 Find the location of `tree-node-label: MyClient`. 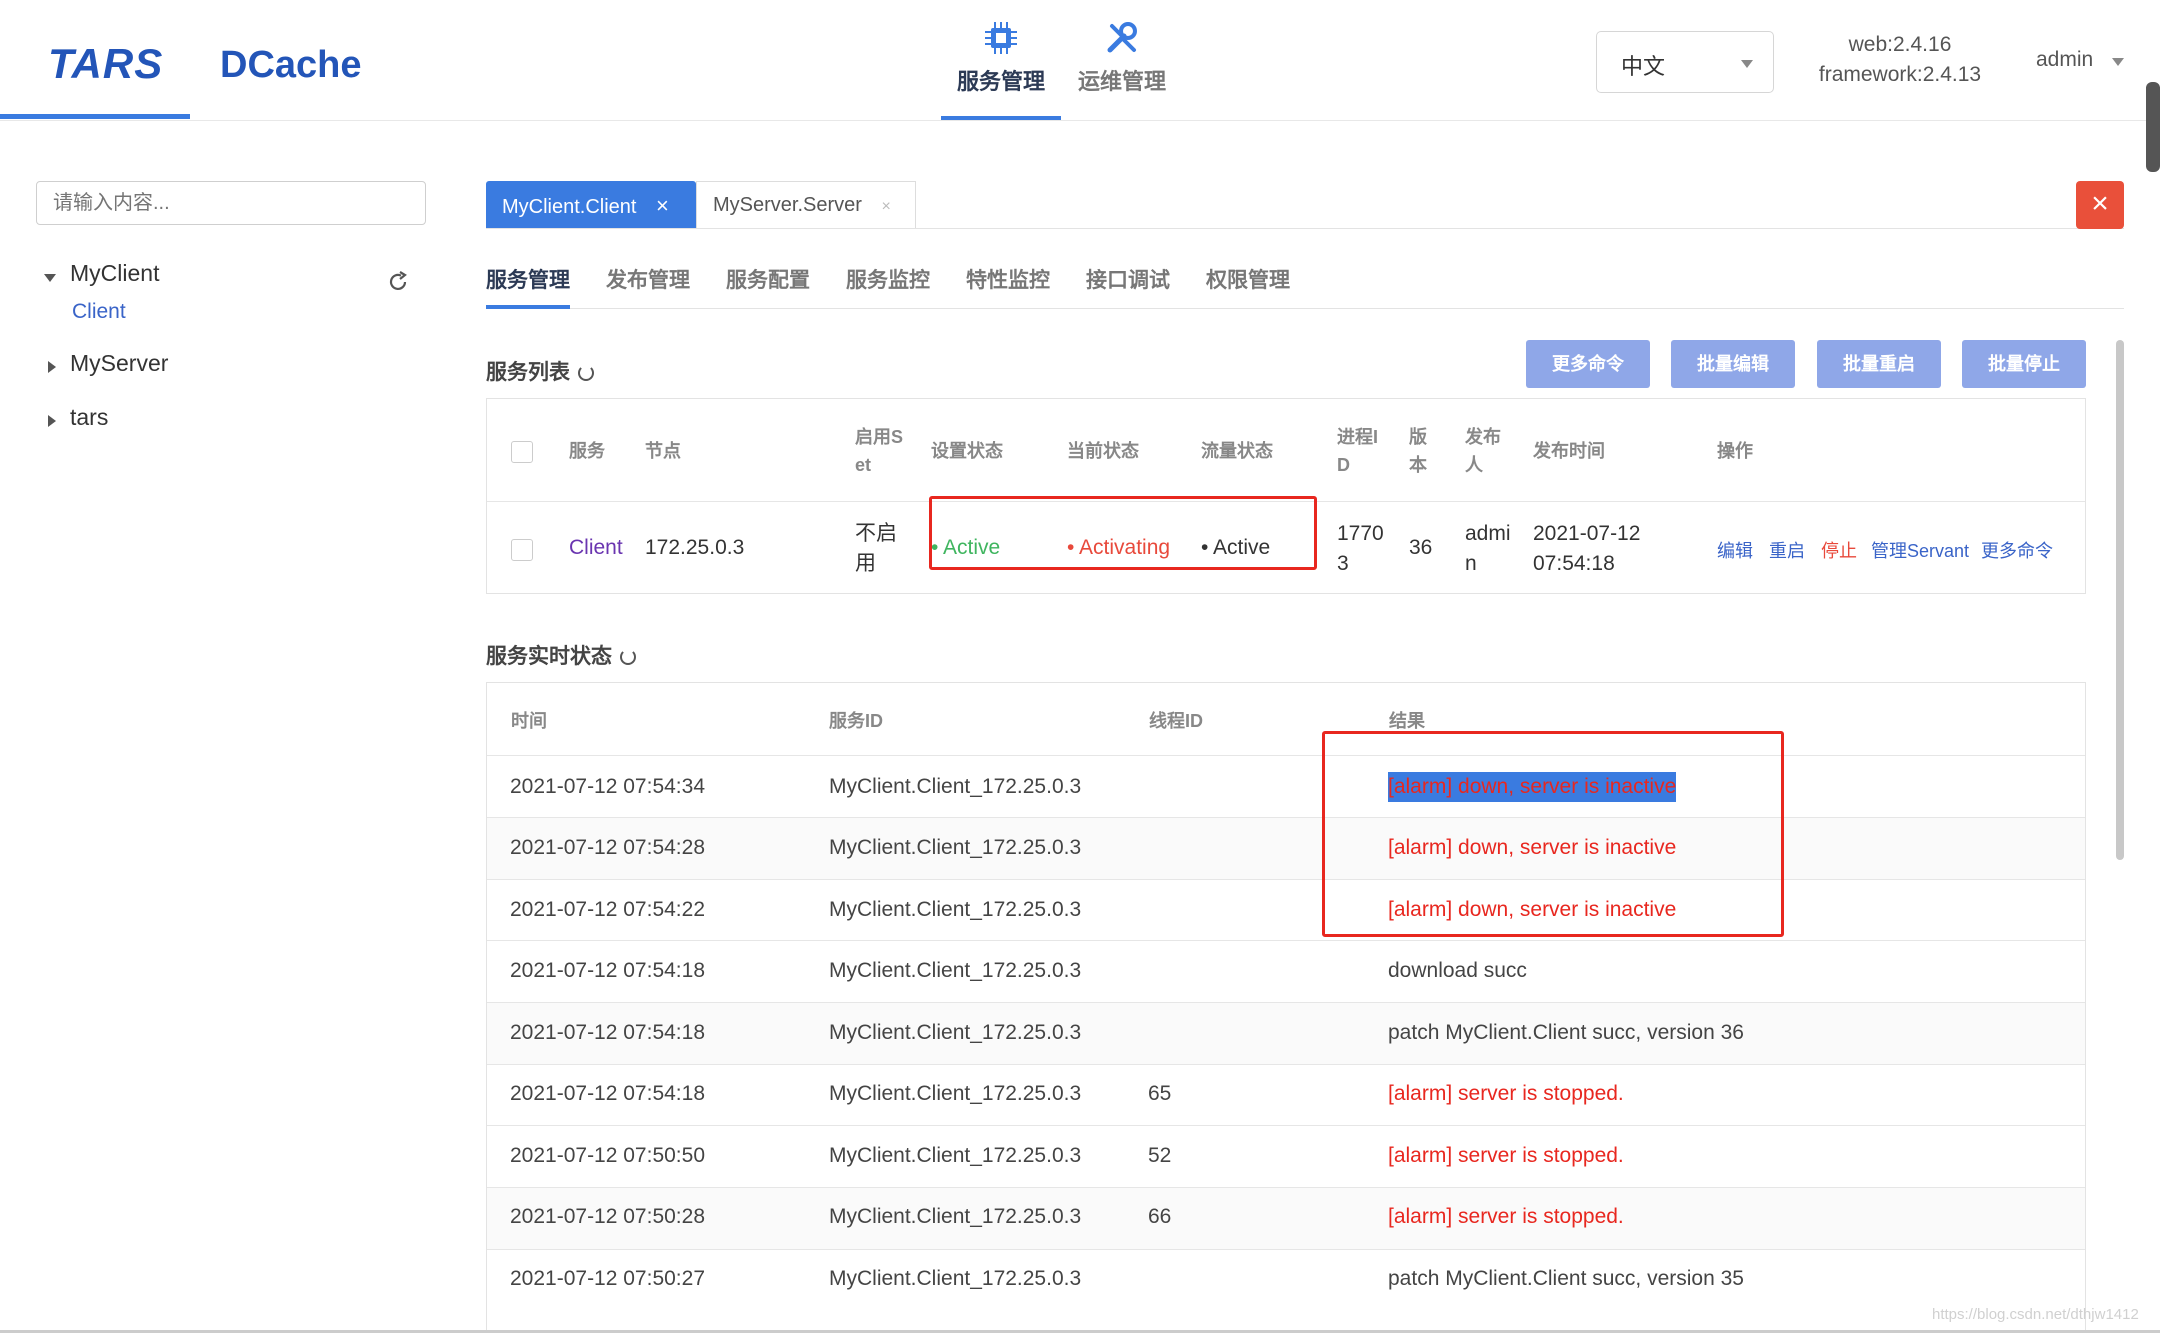

tree-node-label: MyClient is located at coordinates (115, 273).